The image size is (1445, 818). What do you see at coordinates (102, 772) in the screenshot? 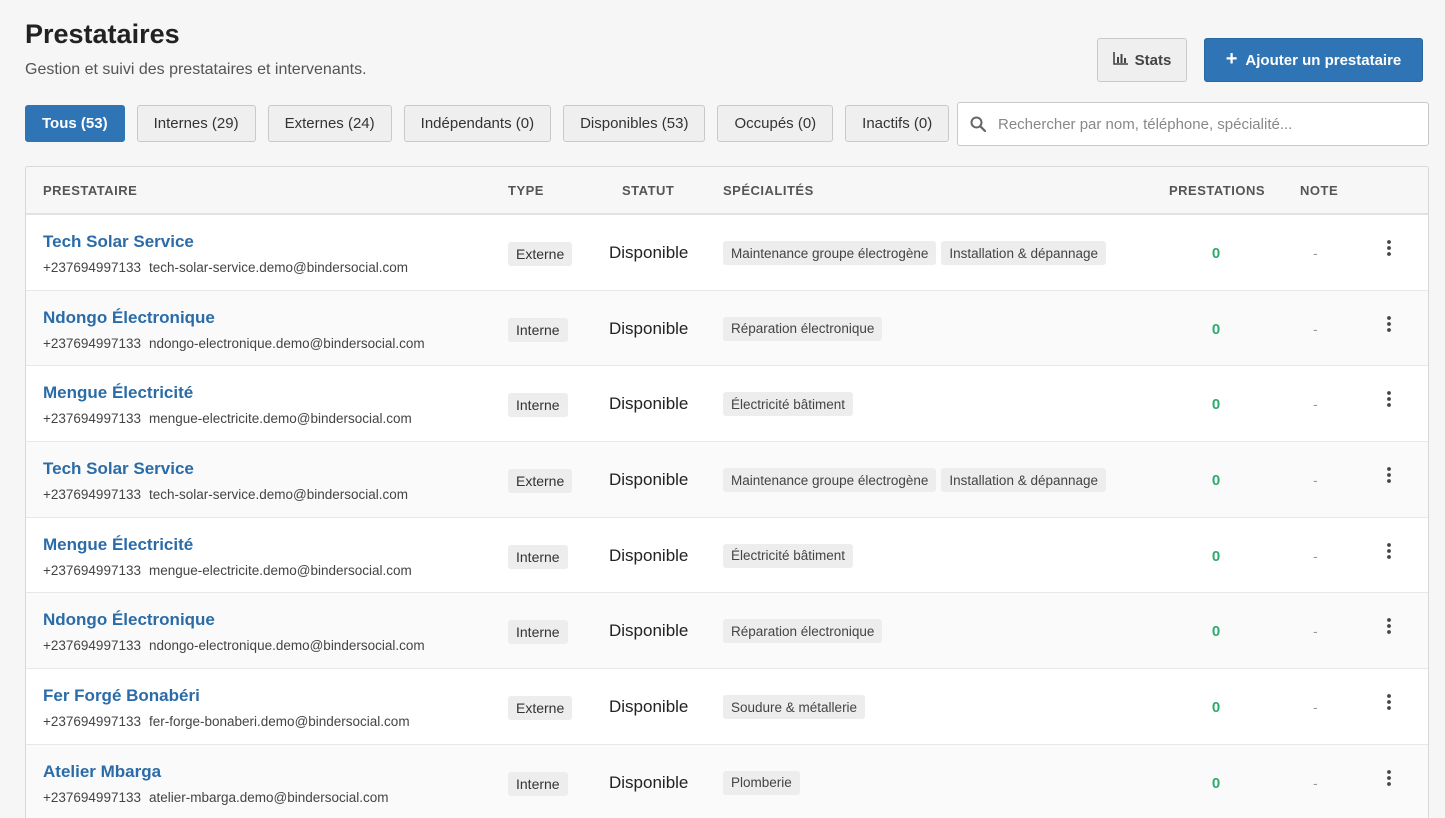
I see `provider-name-link: Atelier Mbarga` at bounding box center [102, 772].